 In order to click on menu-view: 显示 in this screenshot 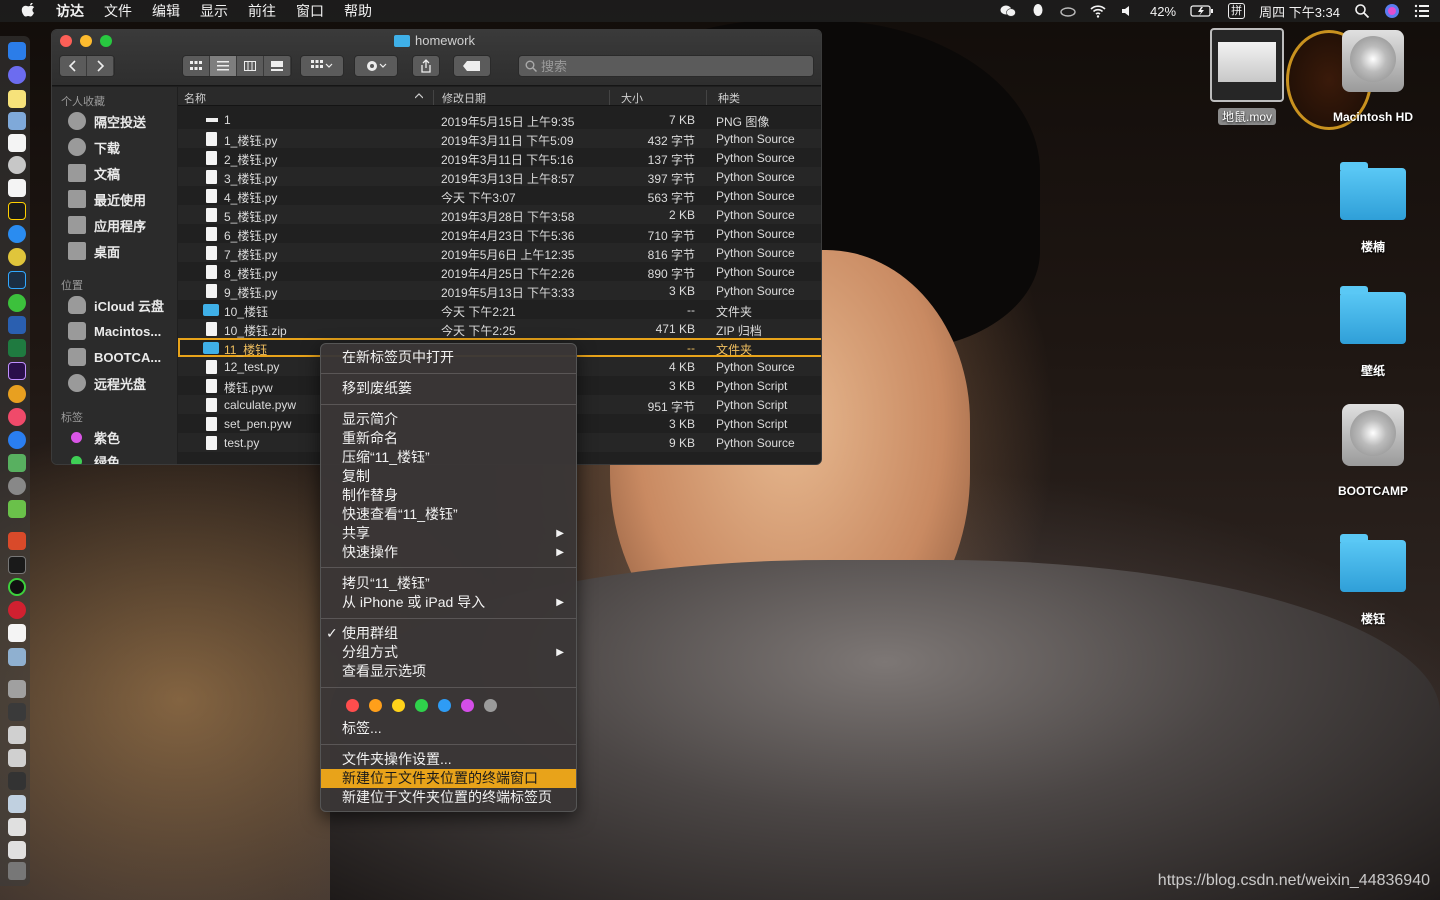, I will do `click(214, 11)`.